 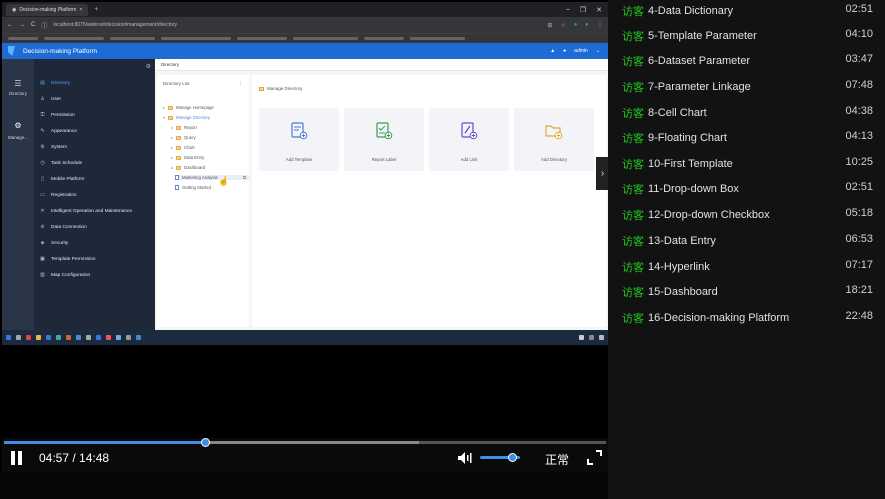 What do you see at coordinates (18, 125) in the screenshot?
I see `manage-gear-icon: ⚙` at bounding box center [18, 125].